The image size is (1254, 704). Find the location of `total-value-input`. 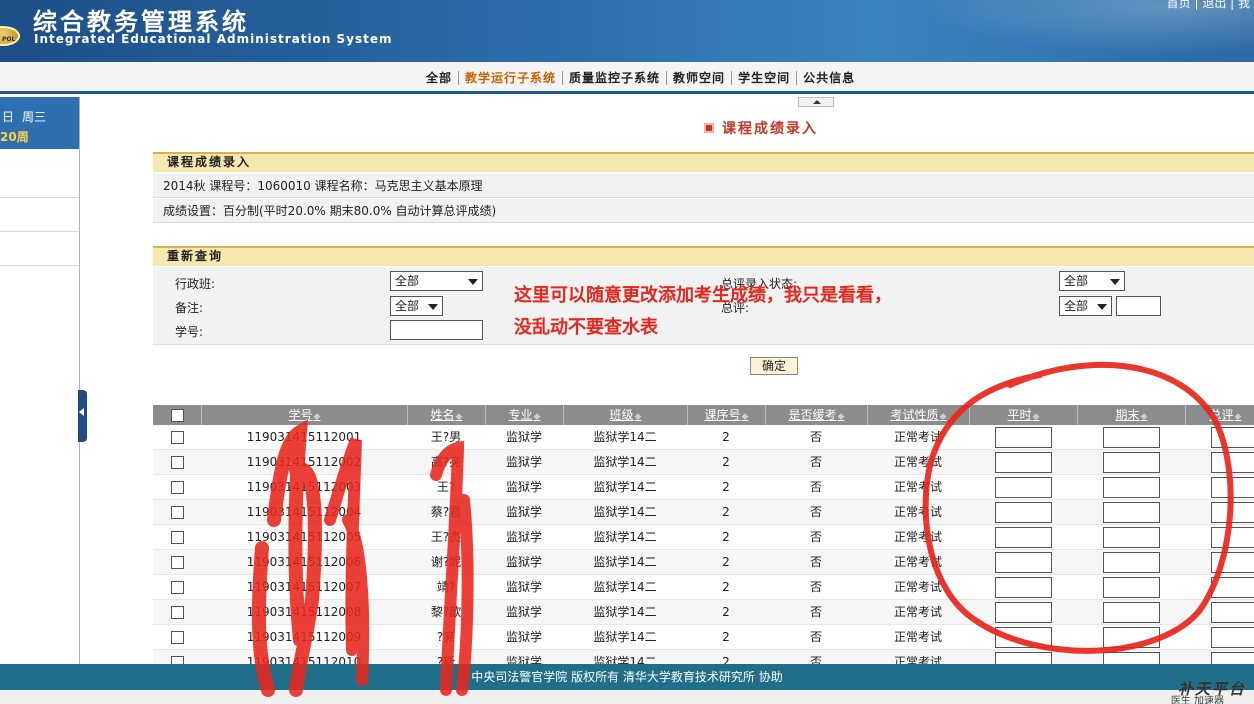

total-value-input is located at coordinates (1138, 306).